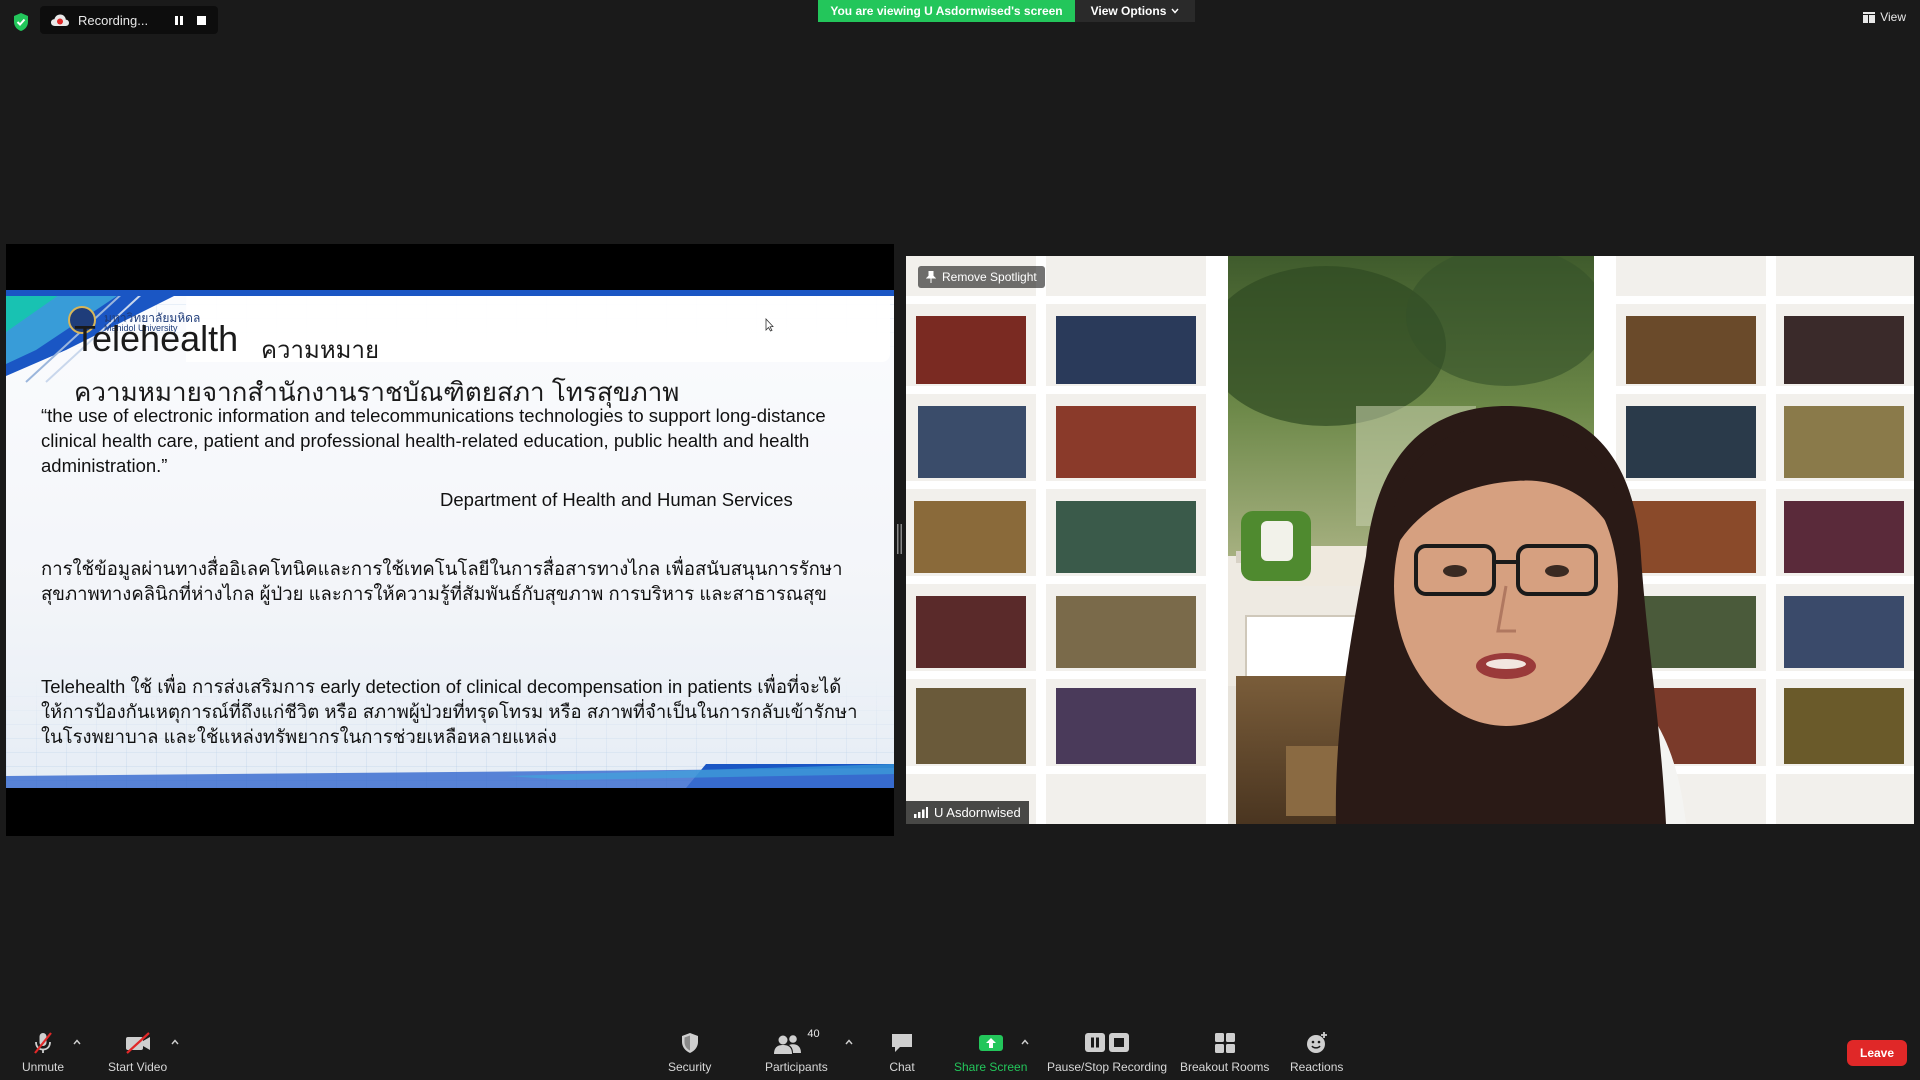 Image resolution: width=1920 pixels, height=1080 pixels. I want to click on view-label: View, so click(1893, 17).